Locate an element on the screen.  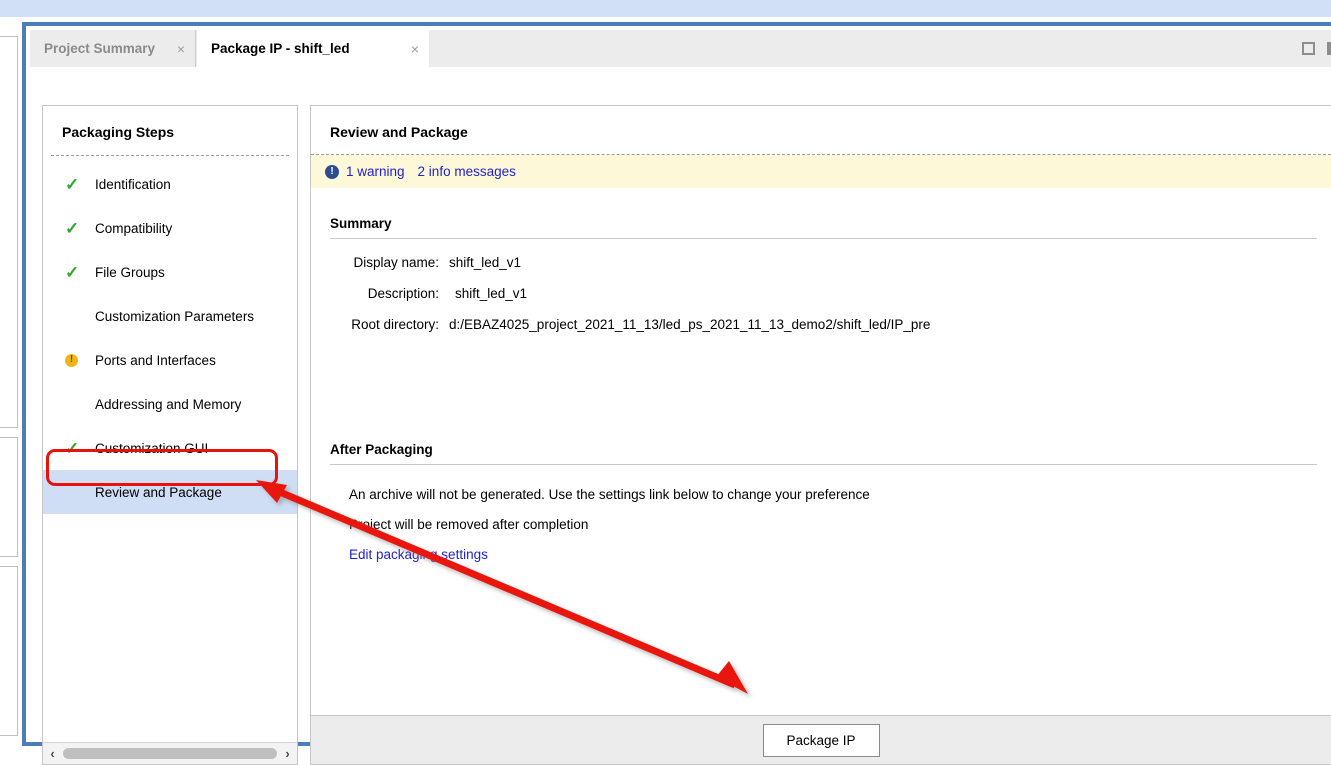
project-removal-text: Project will be removed after completion is located at coordinates (469, 524).